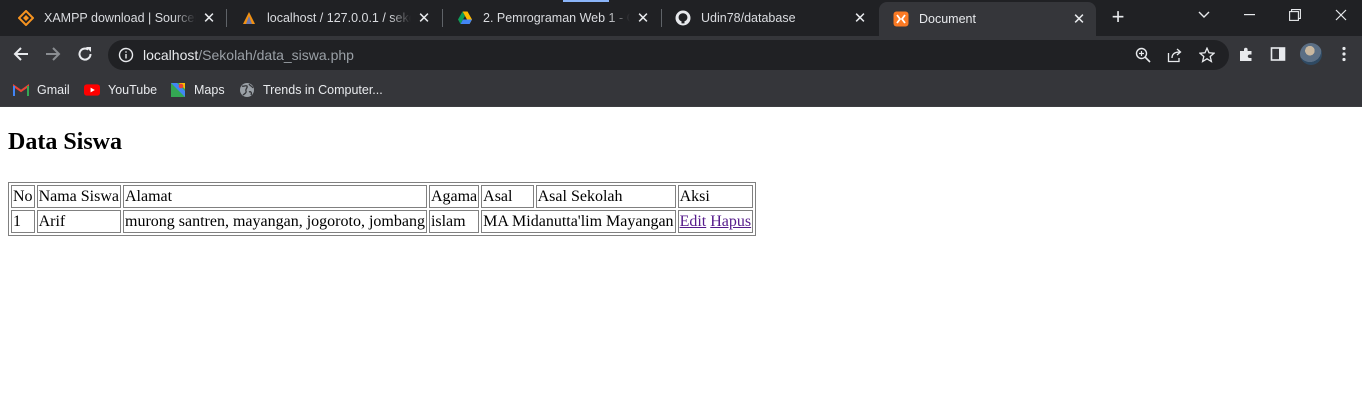 Image resolution: width=1362 pixels, height=408 pixels. What do you see at coordinates (26, 18) in the screenshot?
I see `xampp-orange-diamond-icon` at bounding box center [26, 18].